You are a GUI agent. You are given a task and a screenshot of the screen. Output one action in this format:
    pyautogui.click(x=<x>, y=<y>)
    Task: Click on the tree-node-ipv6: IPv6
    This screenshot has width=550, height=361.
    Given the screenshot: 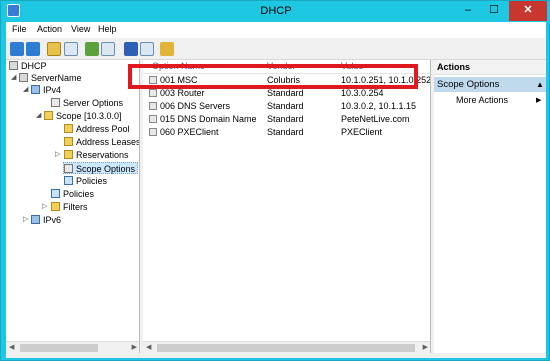 What is the action you would take?
    pyautogui.click(x=46, y=220)
    